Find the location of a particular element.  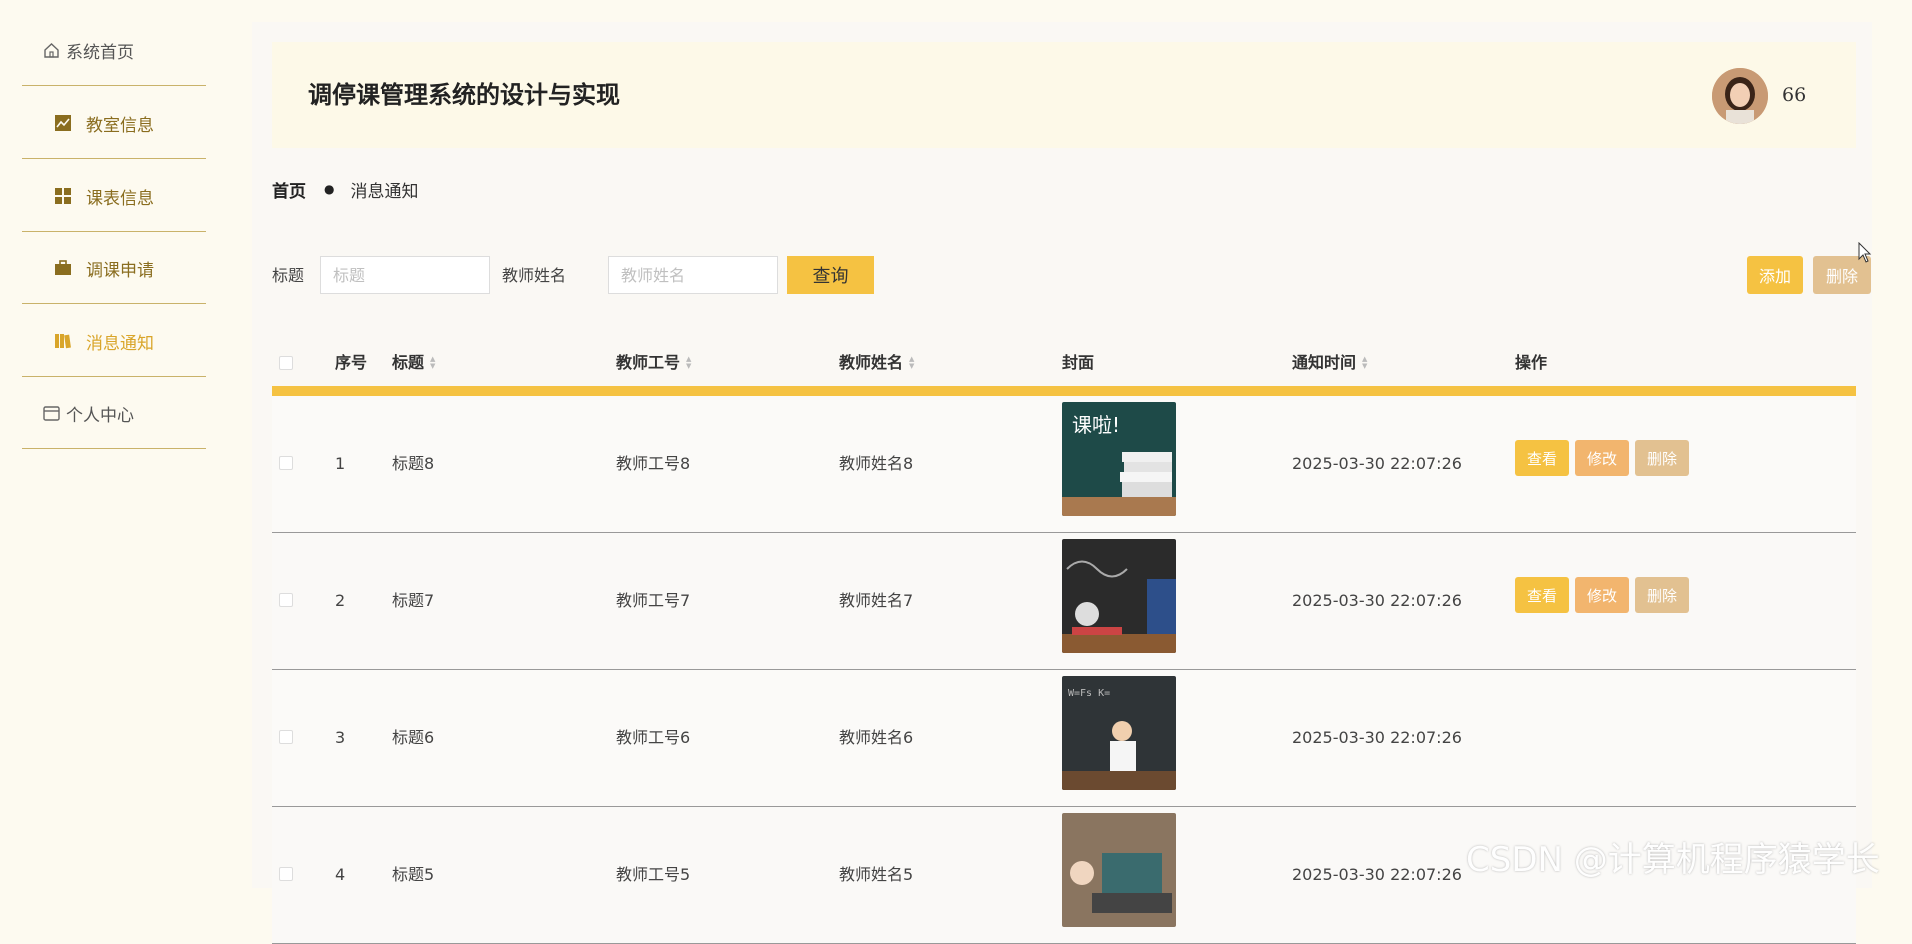

query-button: 查询 is located at coordinates (830, 275).